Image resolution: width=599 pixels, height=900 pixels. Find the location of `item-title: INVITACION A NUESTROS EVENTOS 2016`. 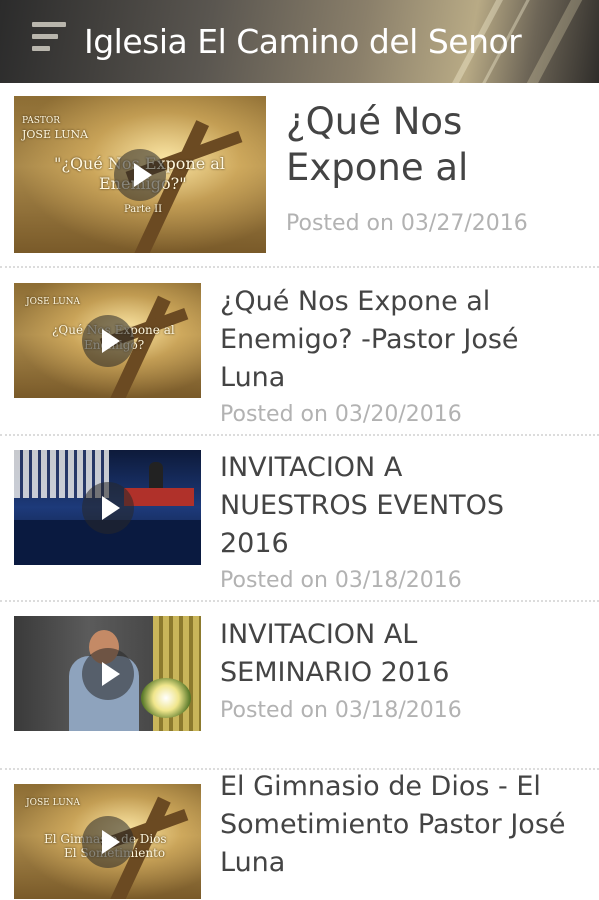

item-title: INVITACION A NUESTROS EVENTOS 2016 is located at coordinates (405, 506).